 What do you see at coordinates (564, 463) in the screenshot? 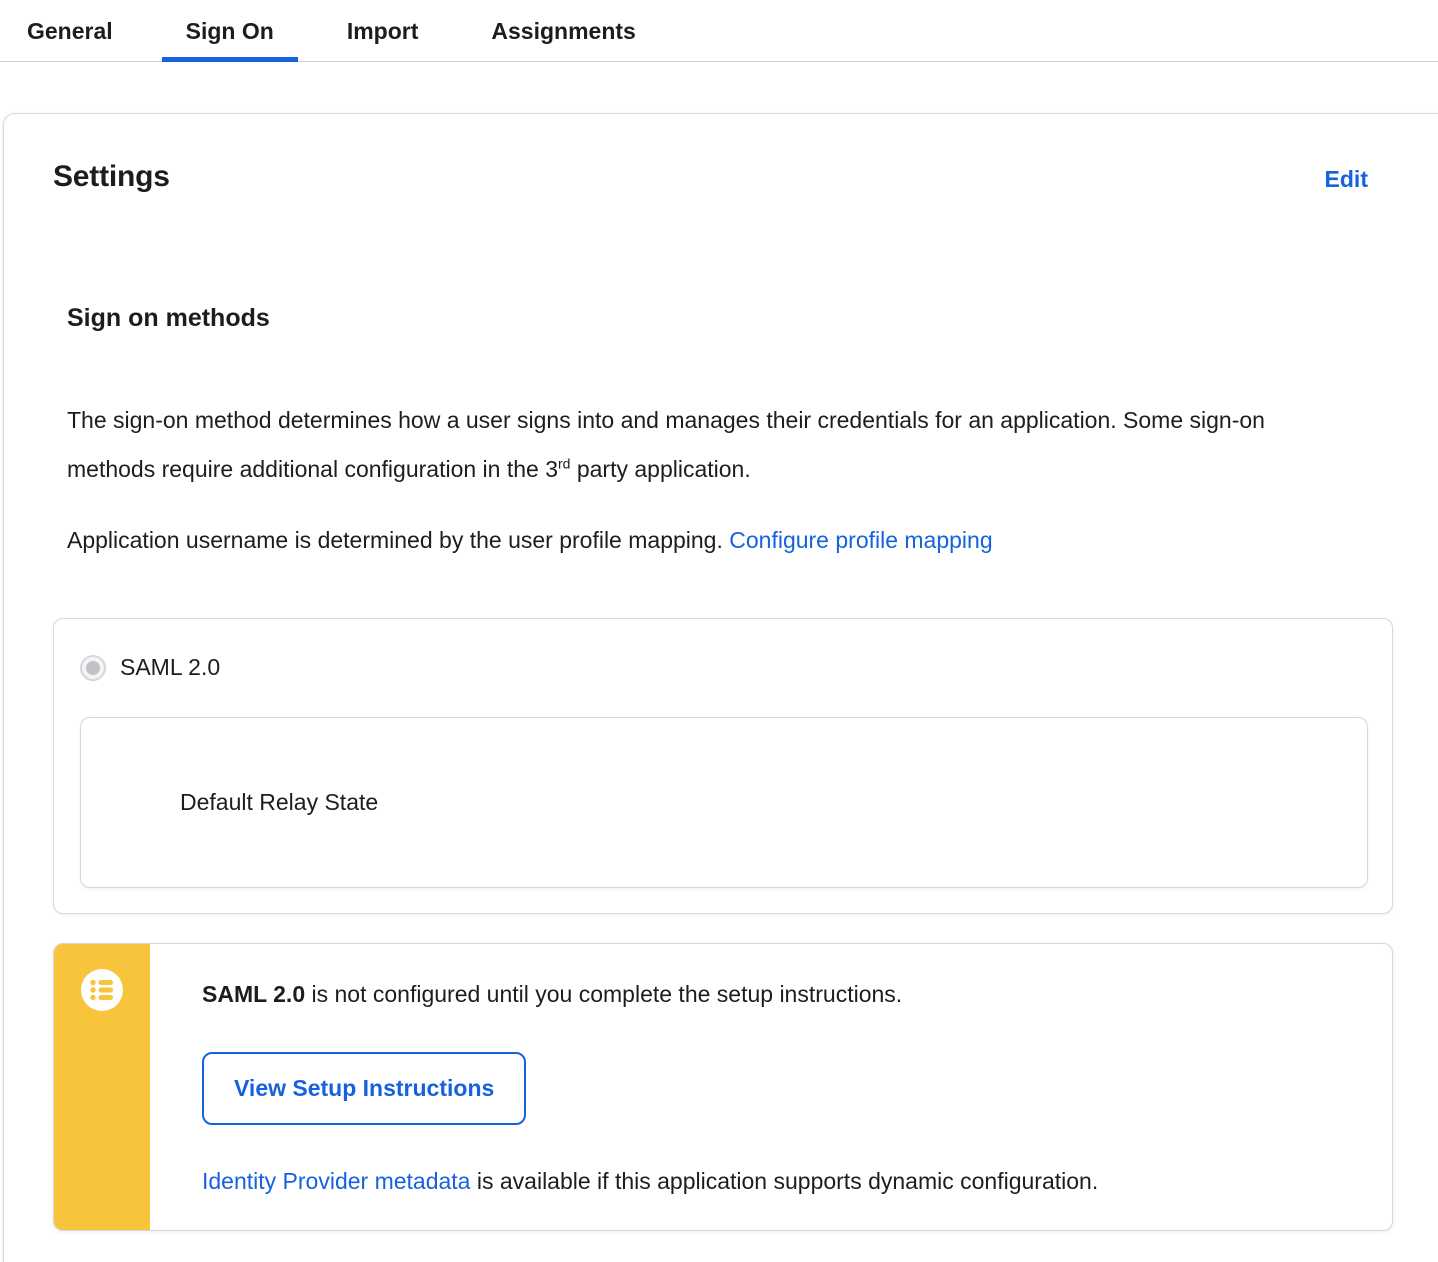
I see `ordinal-superscript: rd` at bounding box center [564, 463].